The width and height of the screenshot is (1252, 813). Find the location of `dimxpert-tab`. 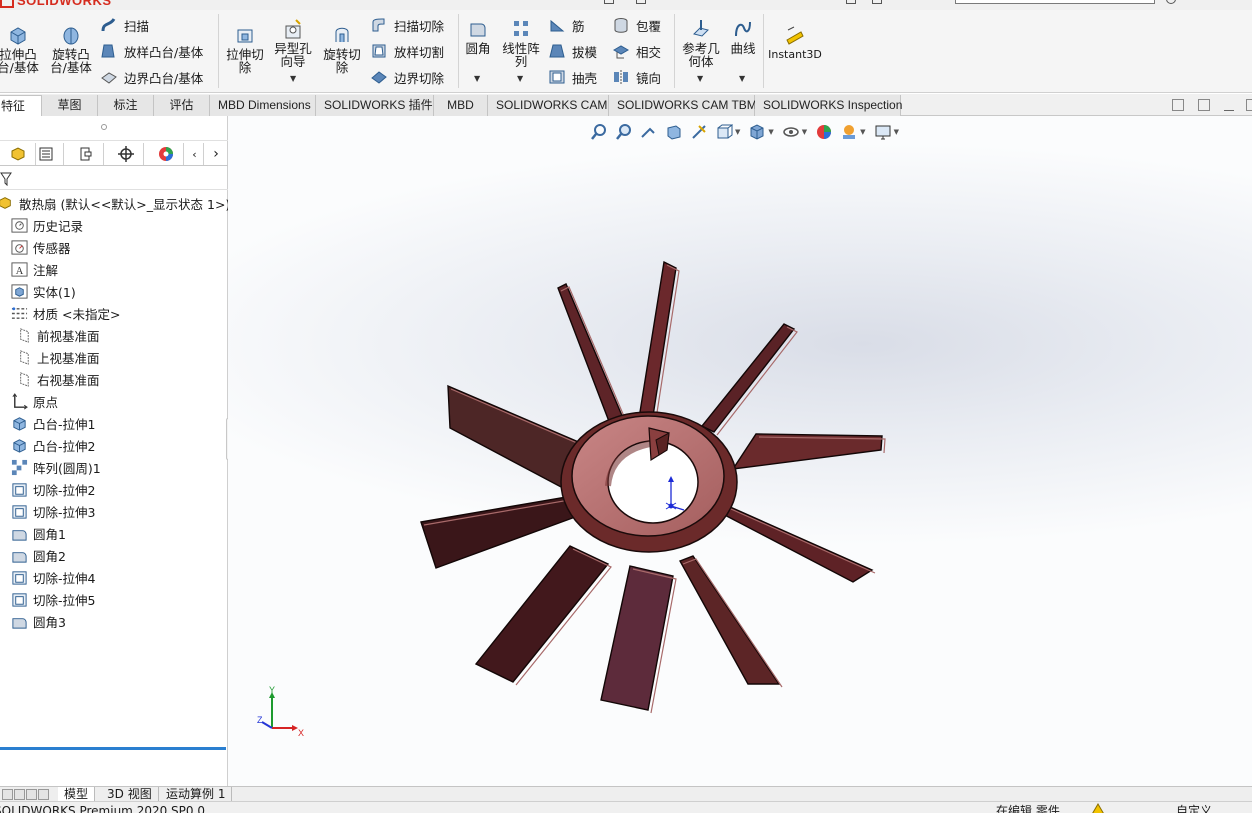

dimxpert-tab is located at coordinates (126, 154).